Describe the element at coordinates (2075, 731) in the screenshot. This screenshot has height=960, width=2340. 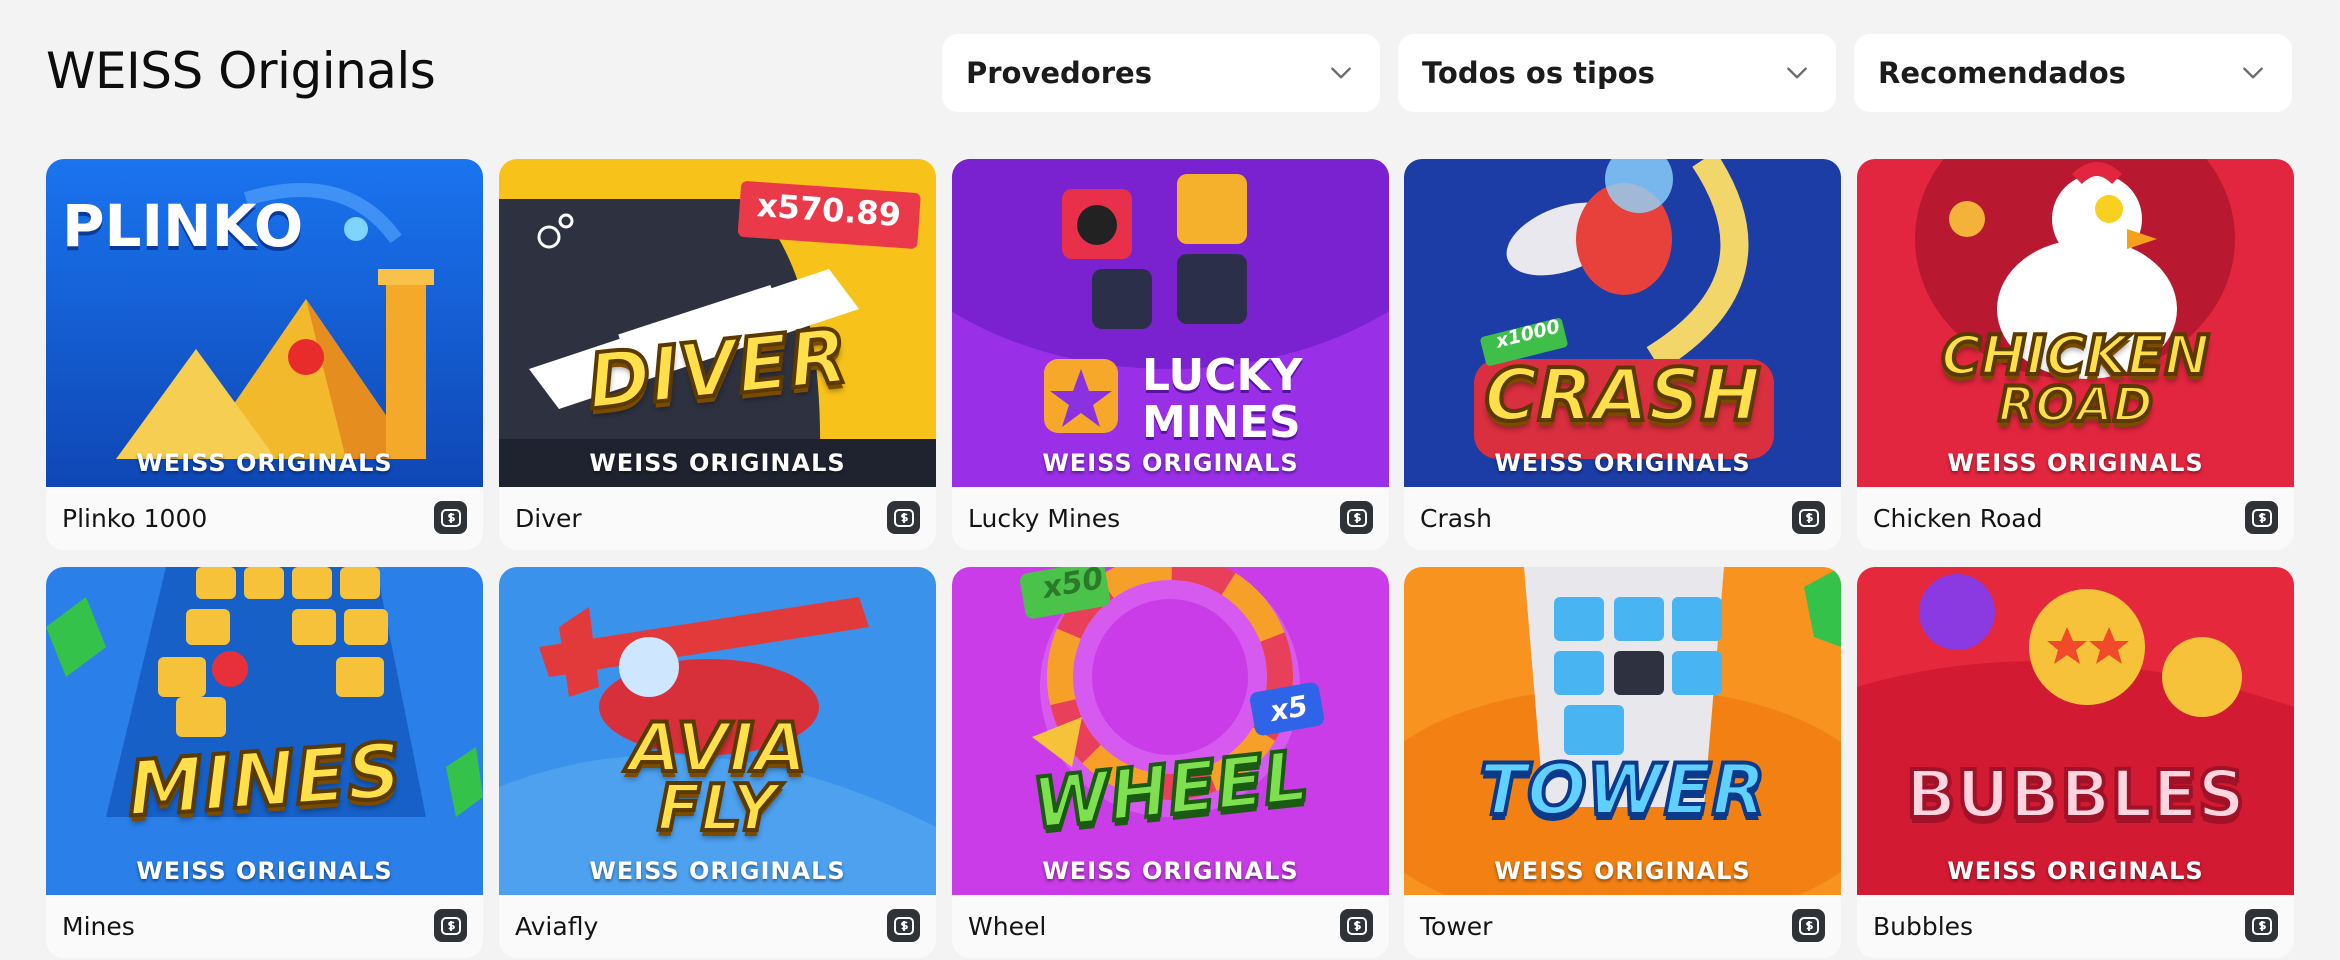
I see `game-thumbnail: BUBBLES WEISS ORIGINALS` at that location.